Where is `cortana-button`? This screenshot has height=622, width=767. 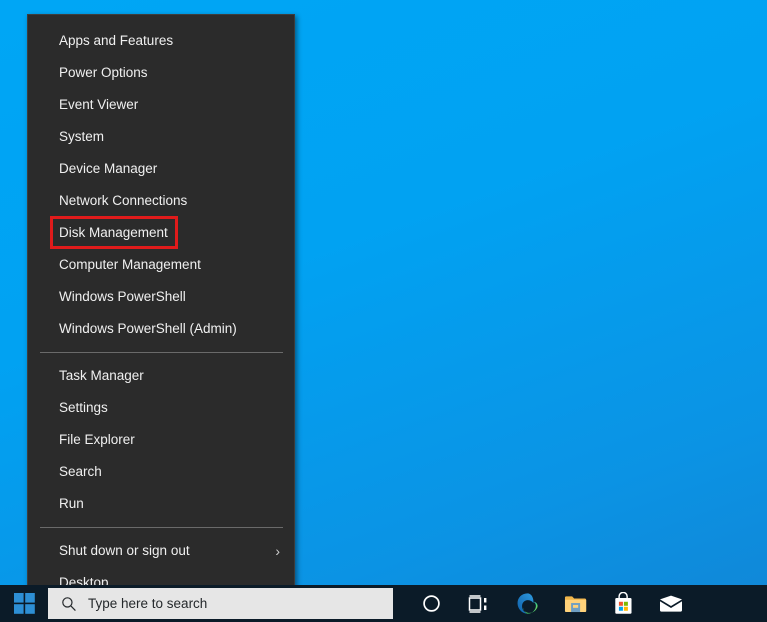 cortana-button is located at coordinates (431, 603).